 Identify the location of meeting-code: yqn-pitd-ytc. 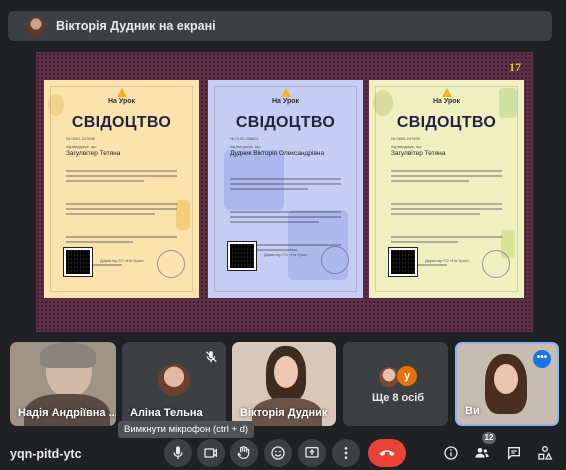
(46, 454).